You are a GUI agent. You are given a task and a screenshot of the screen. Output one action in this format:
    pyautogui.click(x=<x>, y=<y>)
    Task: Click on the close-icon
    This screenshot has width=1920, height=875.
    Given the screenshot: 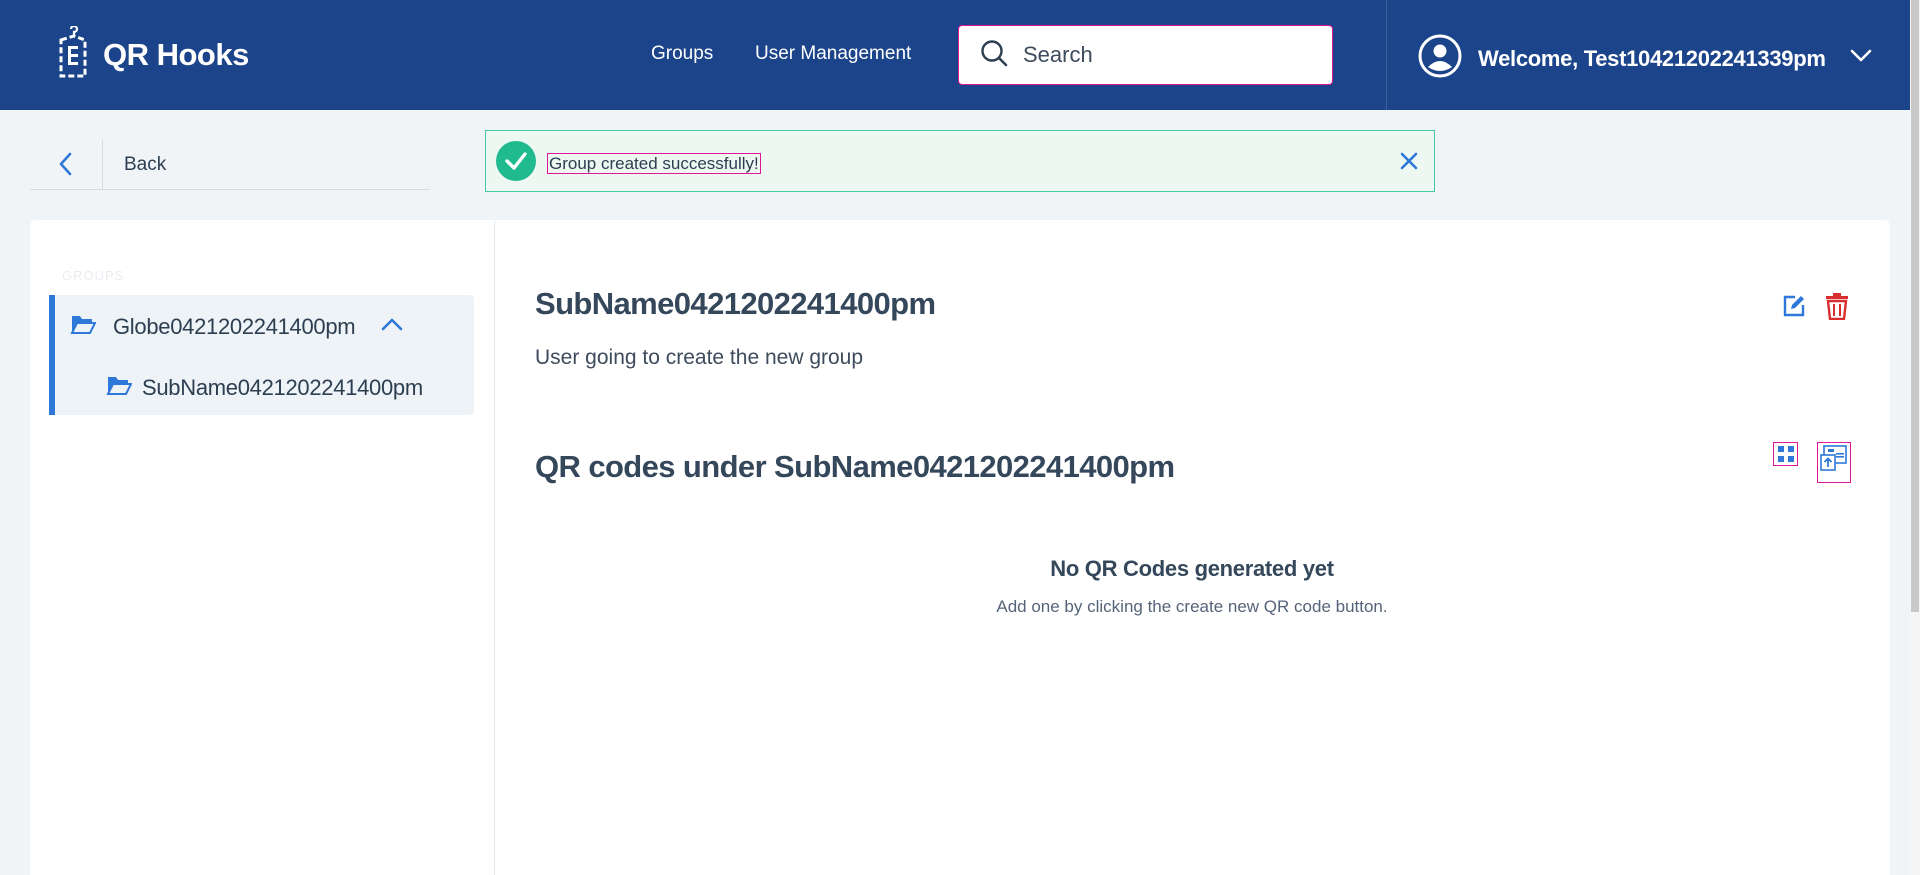 What is the action you would take?
    pyautogui.click(x=1409, y=163)
    